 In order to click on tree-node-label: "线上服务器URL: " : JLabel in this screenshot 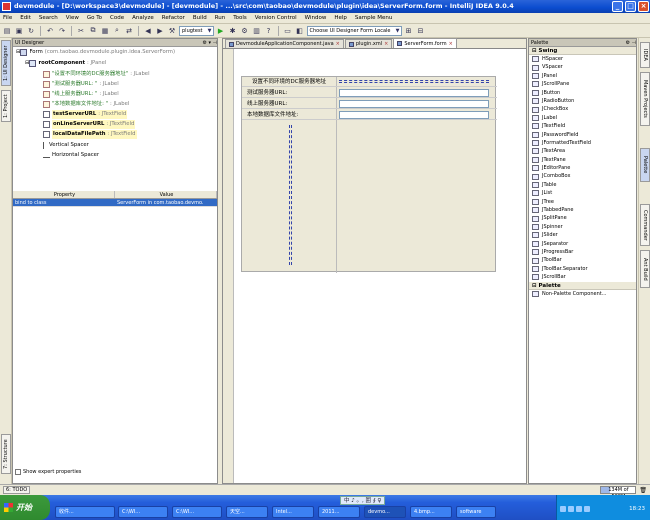, I will do `click(81, 94)`.